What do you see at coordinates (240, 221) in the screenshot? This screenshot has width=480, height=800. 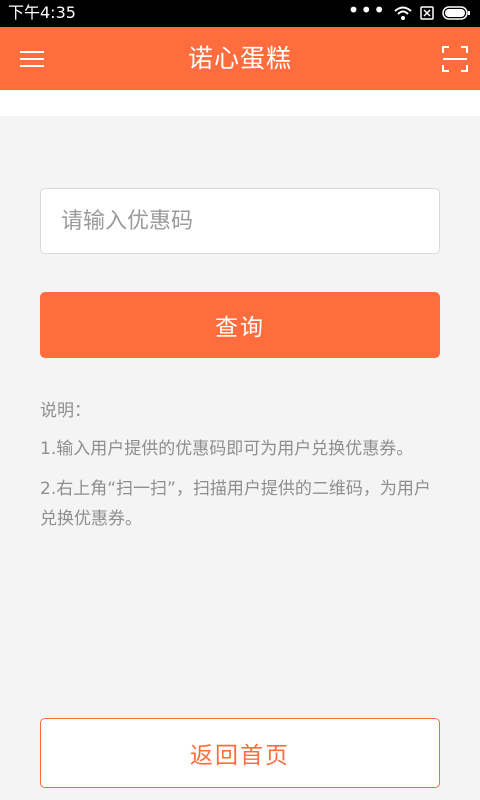 I see `coupon-code-input` at bounding box center [240, 221].